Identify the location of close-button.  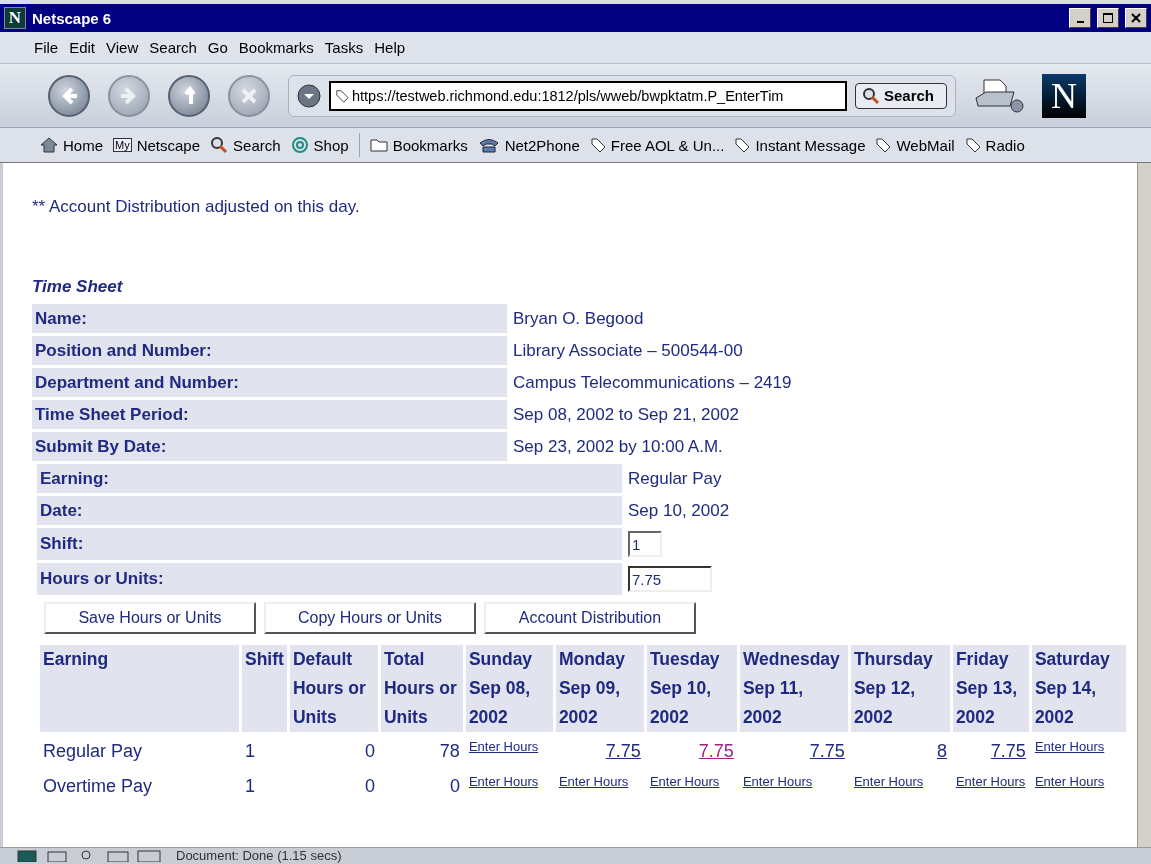
(1136, 18).